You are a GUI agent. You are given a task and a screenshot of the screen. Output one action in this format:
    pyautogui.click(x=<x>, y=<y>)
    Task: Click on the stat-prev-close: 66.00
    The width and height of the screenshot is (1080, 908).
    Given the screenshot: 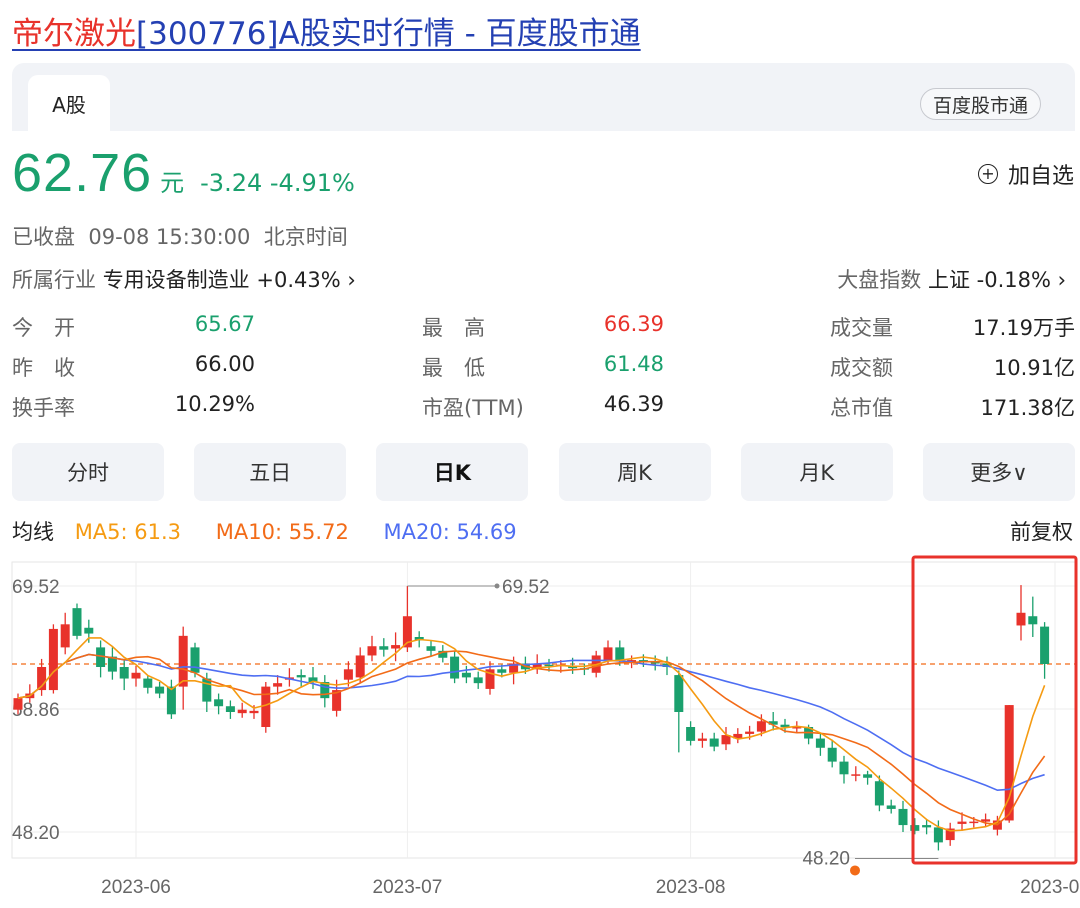 What is the action you would take?
    pyautogui.click(x=224, y=364)
    